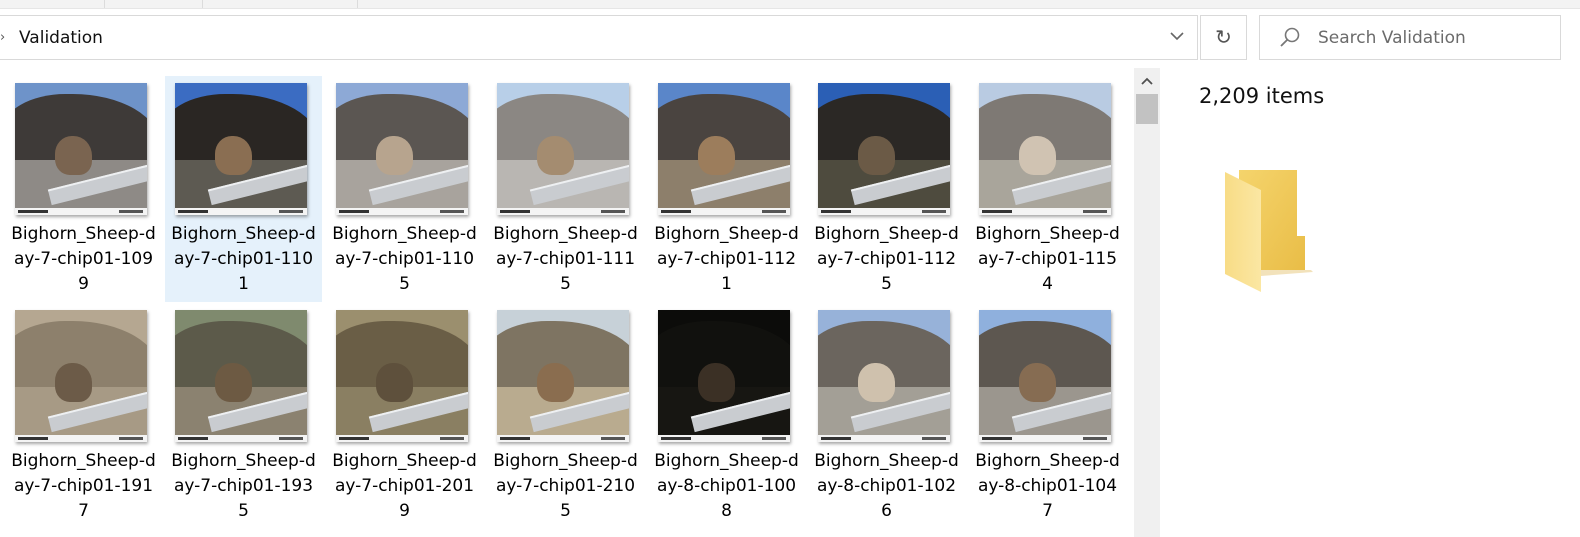 The height and width of the screenshot is (537, 1580). Describe the element at coordinates (4, 38) in the screenshot. I see `chevron-right-icon: ›` at that location.